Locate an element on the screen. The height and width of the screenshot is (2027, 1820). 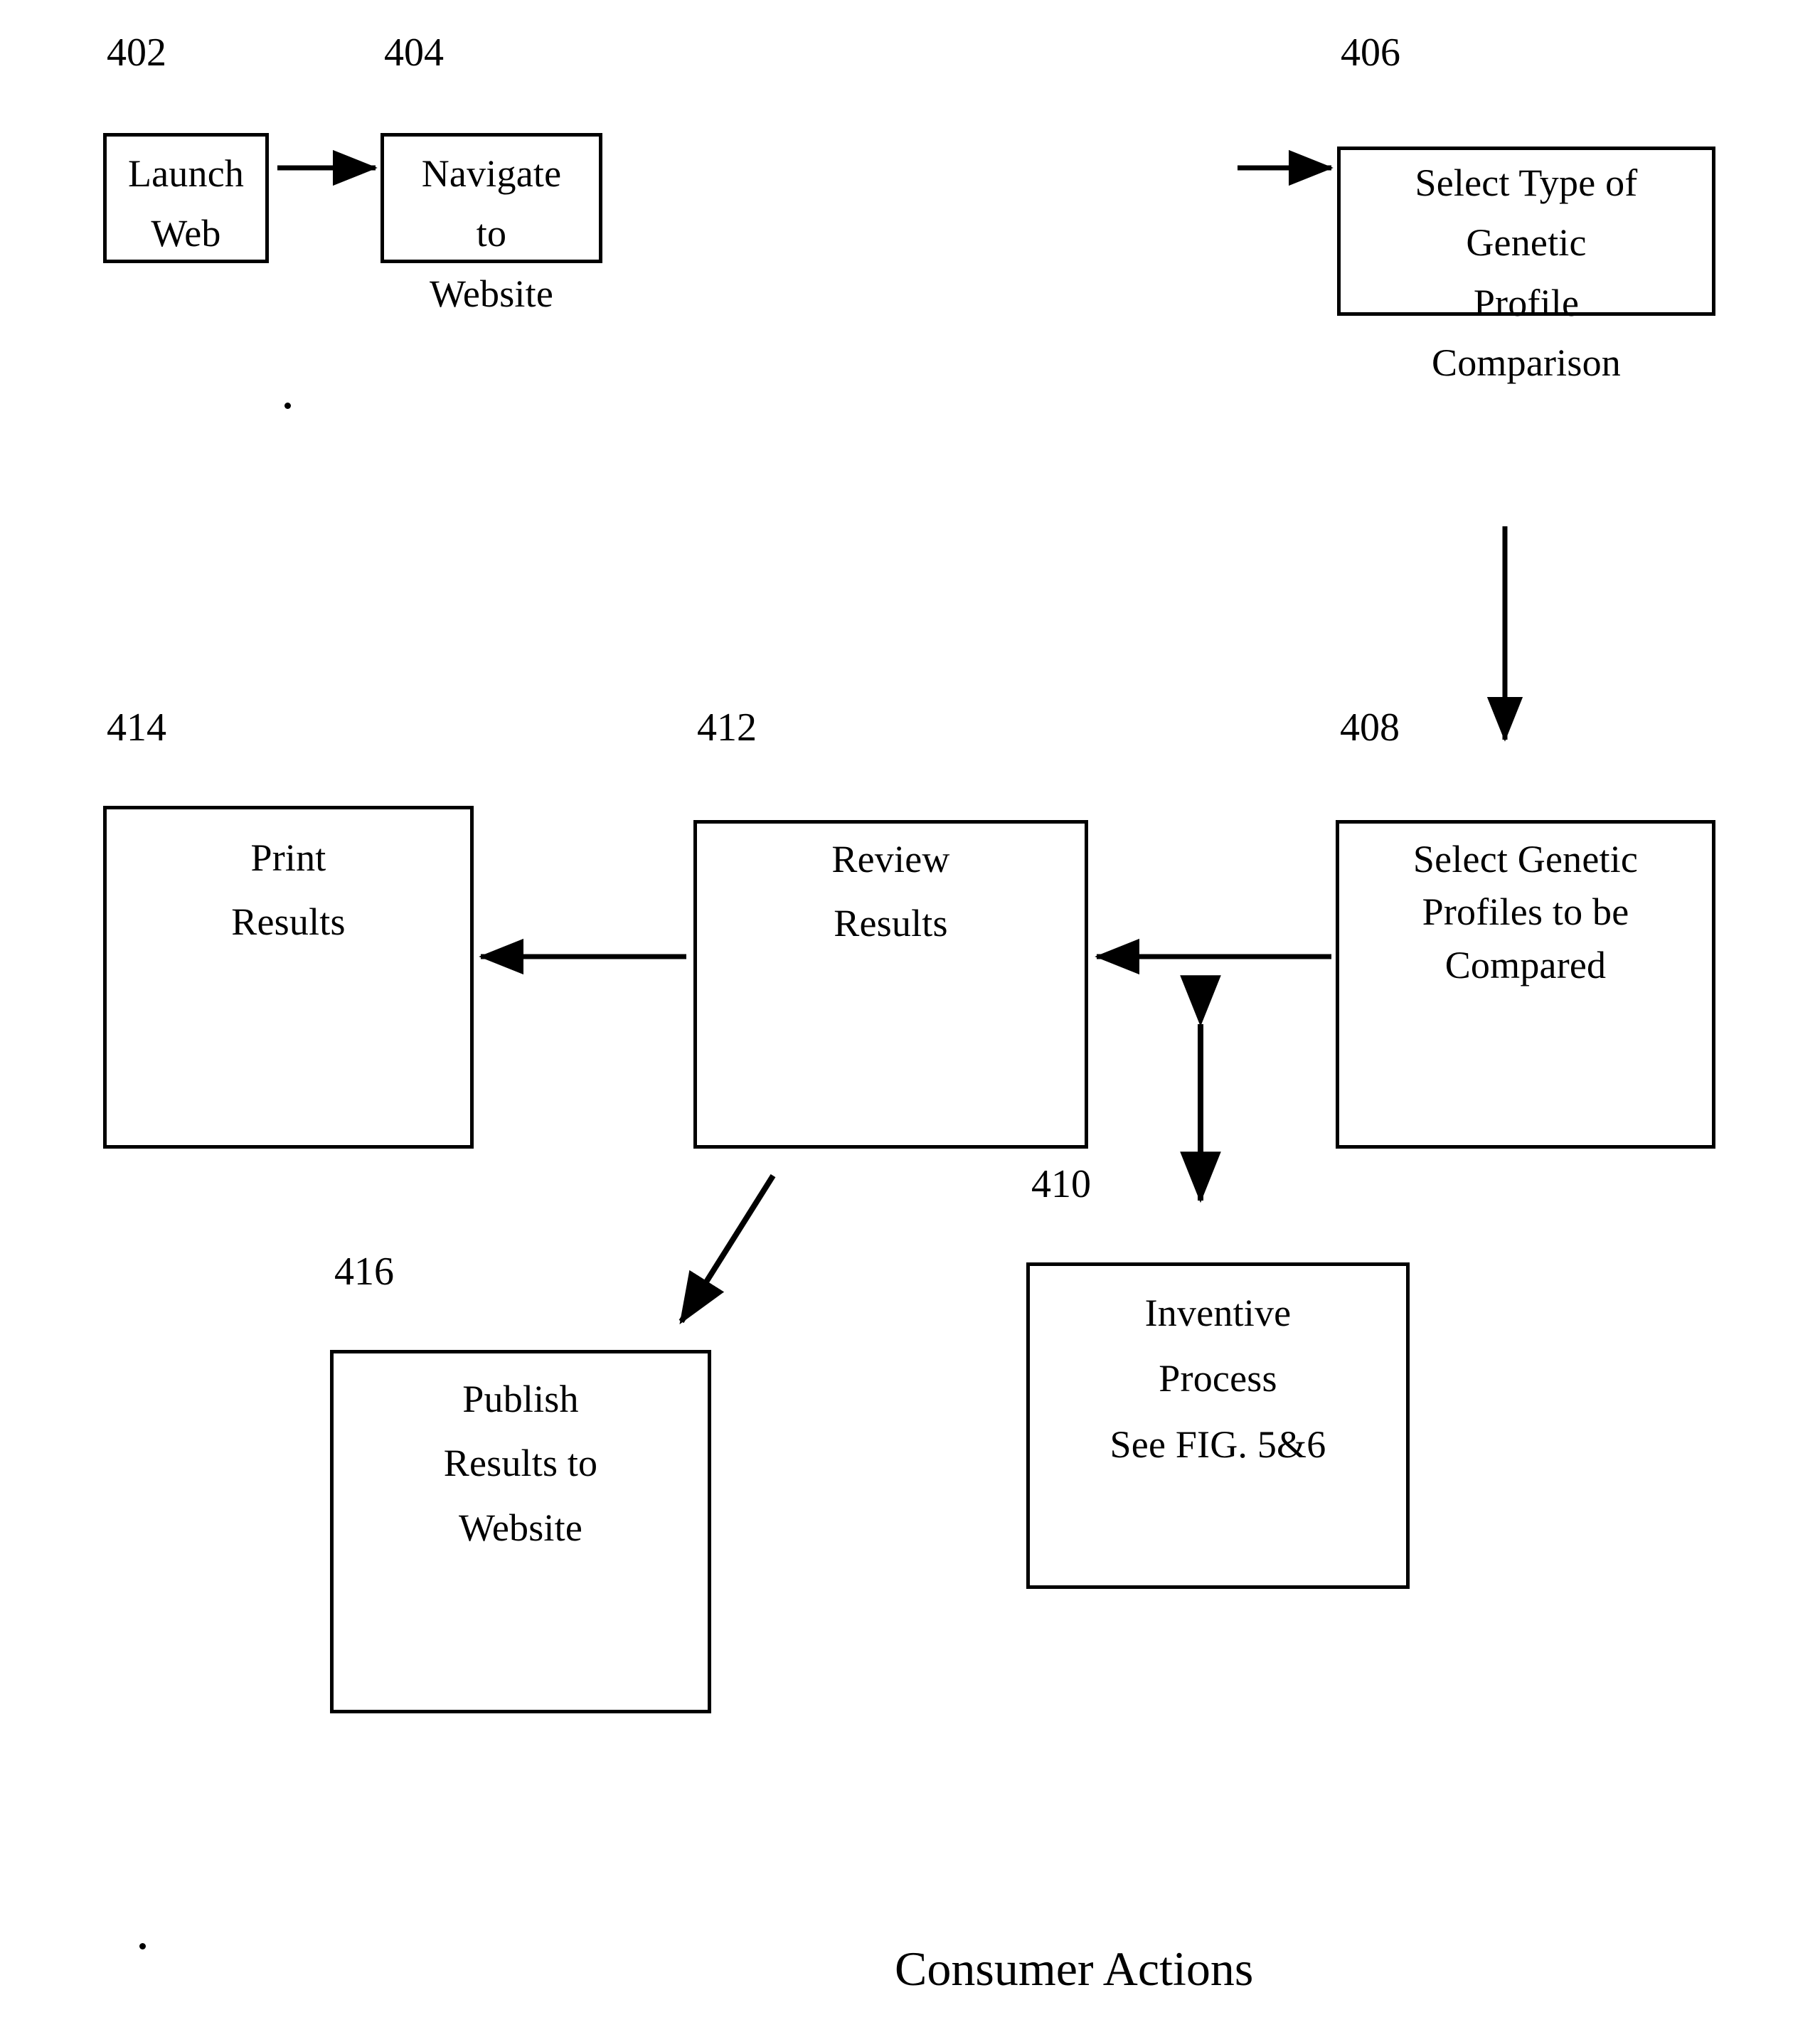
node-line: Navigate is located at coordinates (491, 173).